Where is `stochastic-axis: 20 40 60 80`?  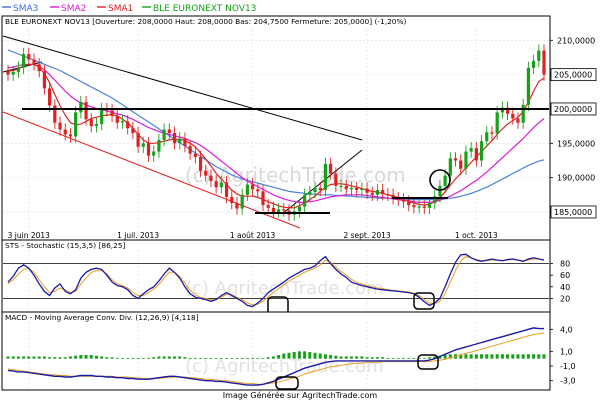
stochastic-axis: 20 40 60 80 is located at coordinates (560, 281).